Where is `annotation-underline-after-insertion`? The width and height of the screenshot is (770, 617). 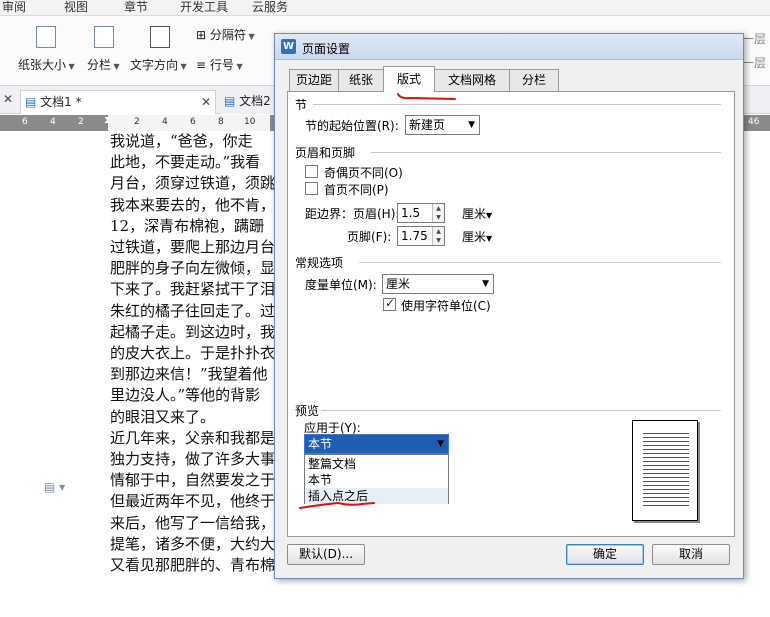 annotation-underline-after-insertion is located at coordinates (337, 505).